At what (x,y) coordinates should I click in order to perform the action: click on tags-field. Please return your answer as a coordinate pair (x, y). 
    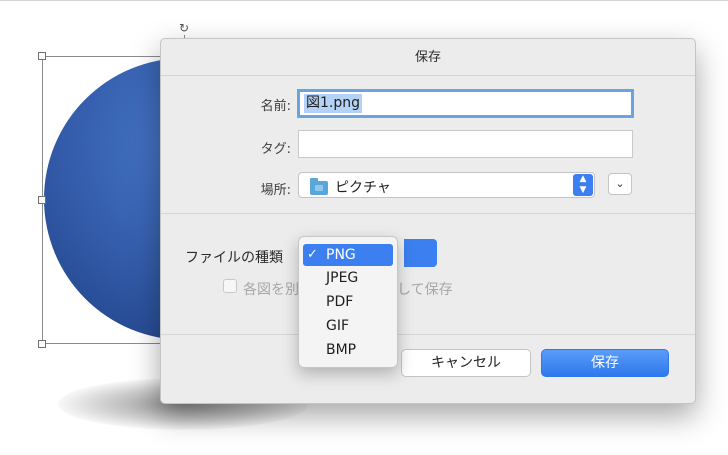
    Looking at the image, I should click on (465, 144).